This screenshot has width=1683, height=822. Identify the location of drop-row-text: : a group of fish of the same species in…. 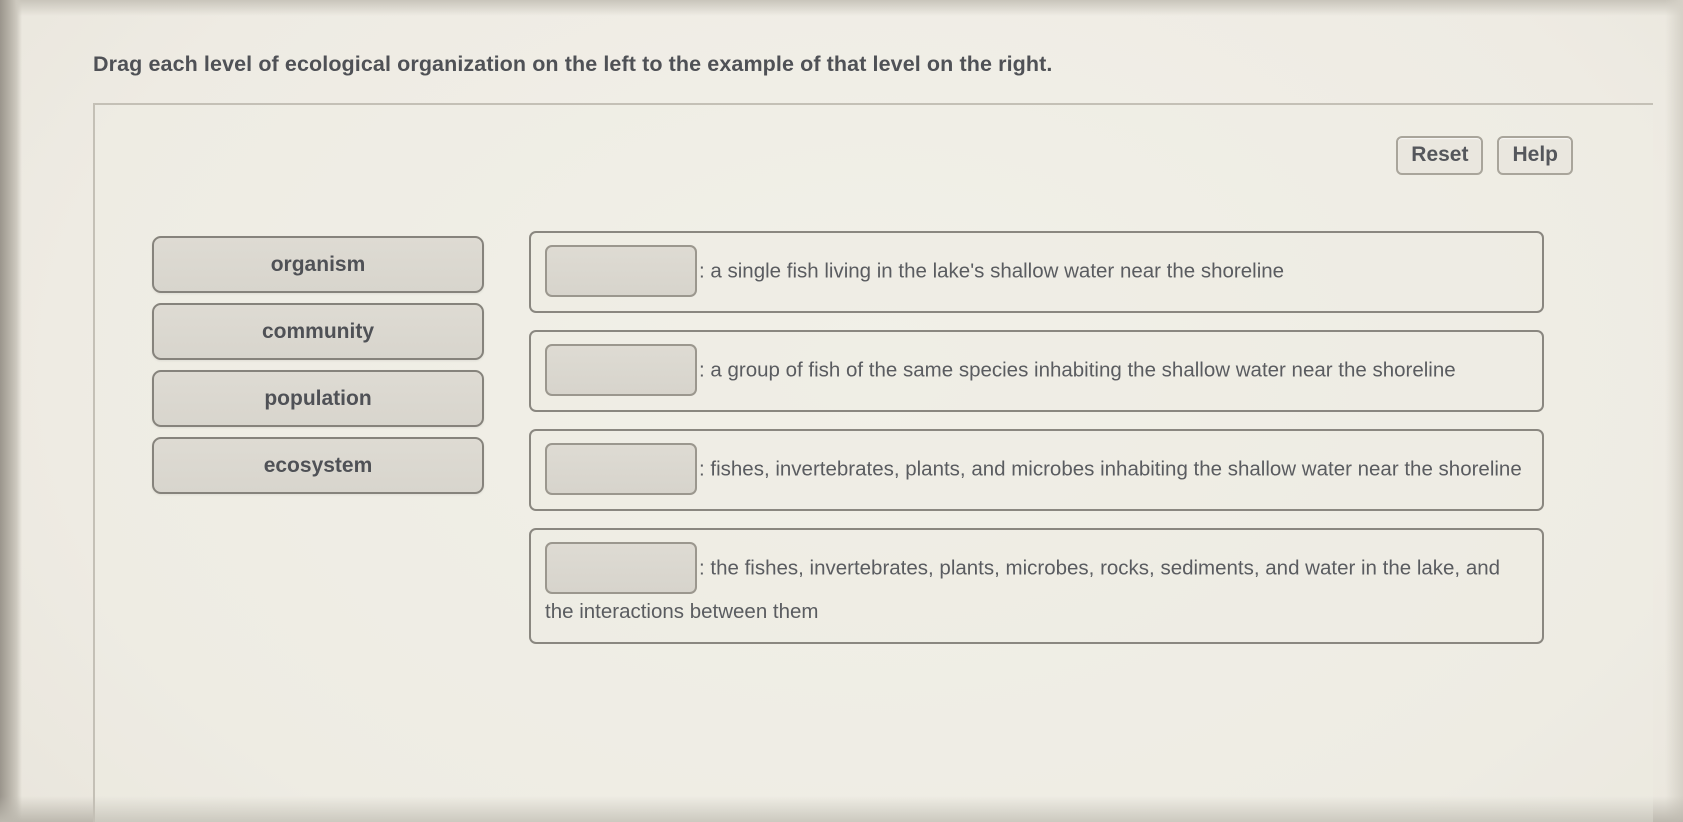
(1077, 370).